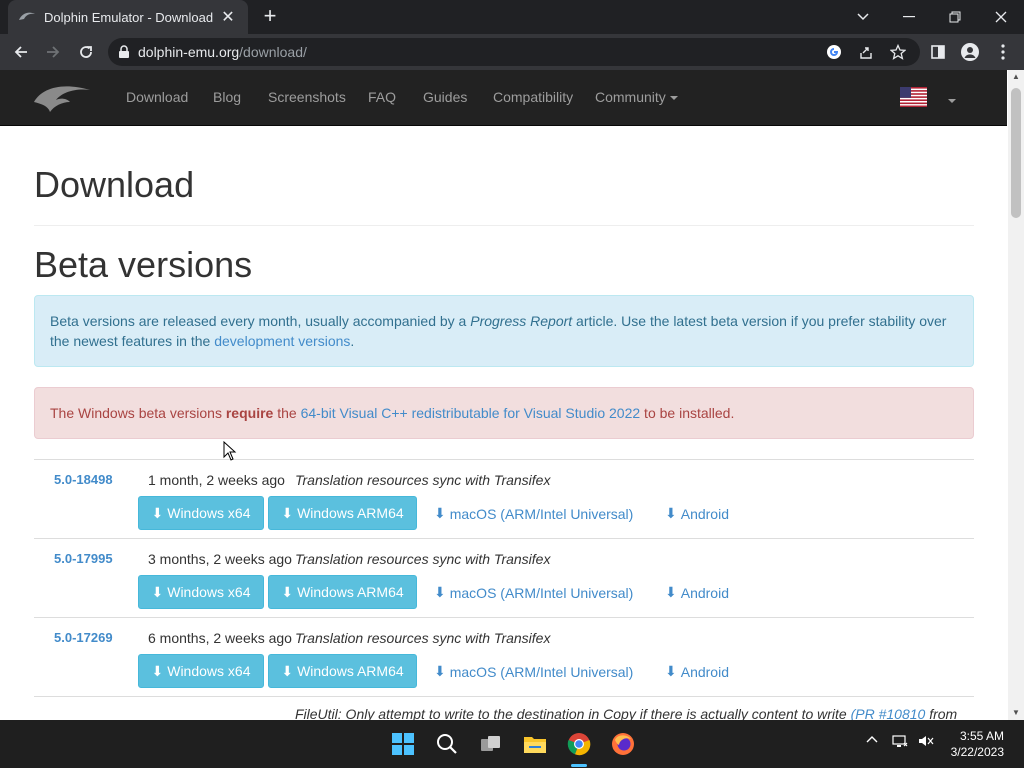  What do you see at coordinates (382, 97) in the screenshot?
I see `nav-faq: FAQ` at bounding box center [382, 97].